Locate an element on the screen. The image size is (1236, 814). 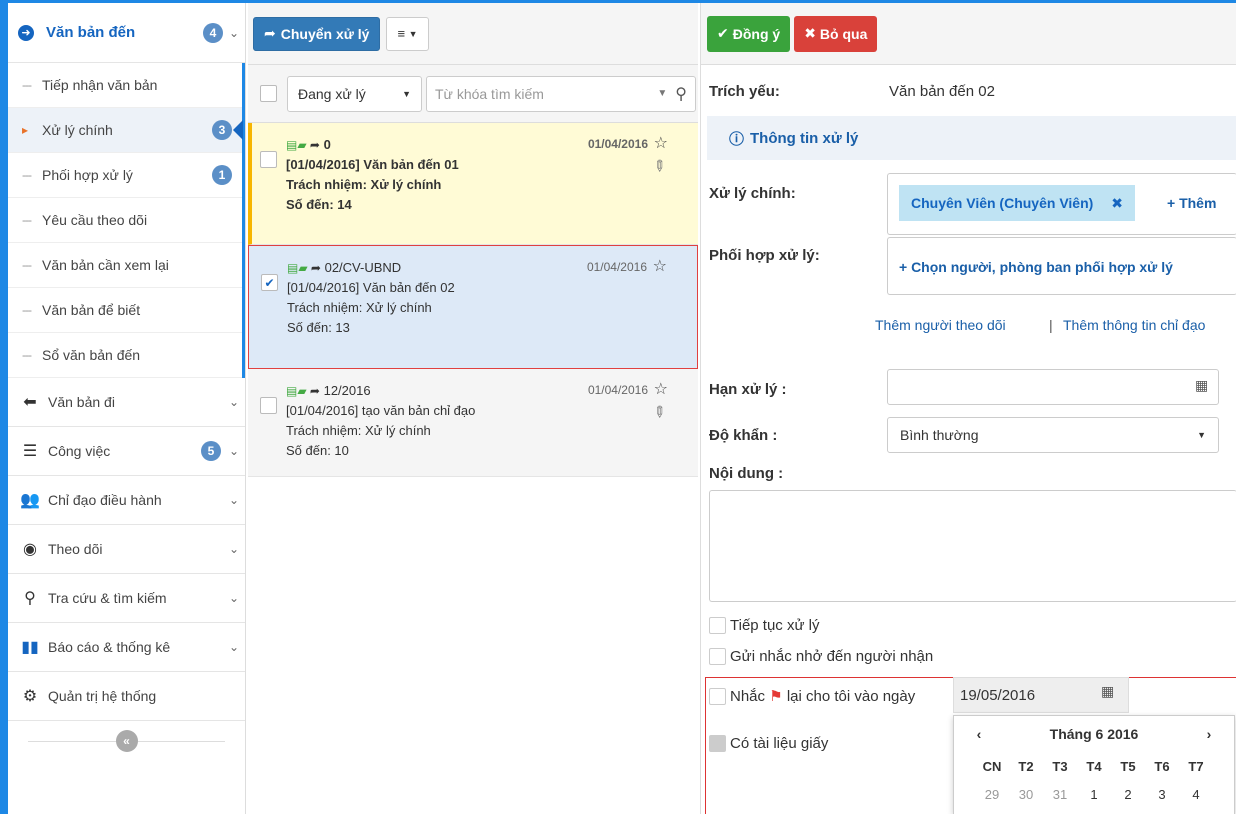
sidebar-item-receive: --- Tiếp nhận văn bản is located at coordinates (125, 85).